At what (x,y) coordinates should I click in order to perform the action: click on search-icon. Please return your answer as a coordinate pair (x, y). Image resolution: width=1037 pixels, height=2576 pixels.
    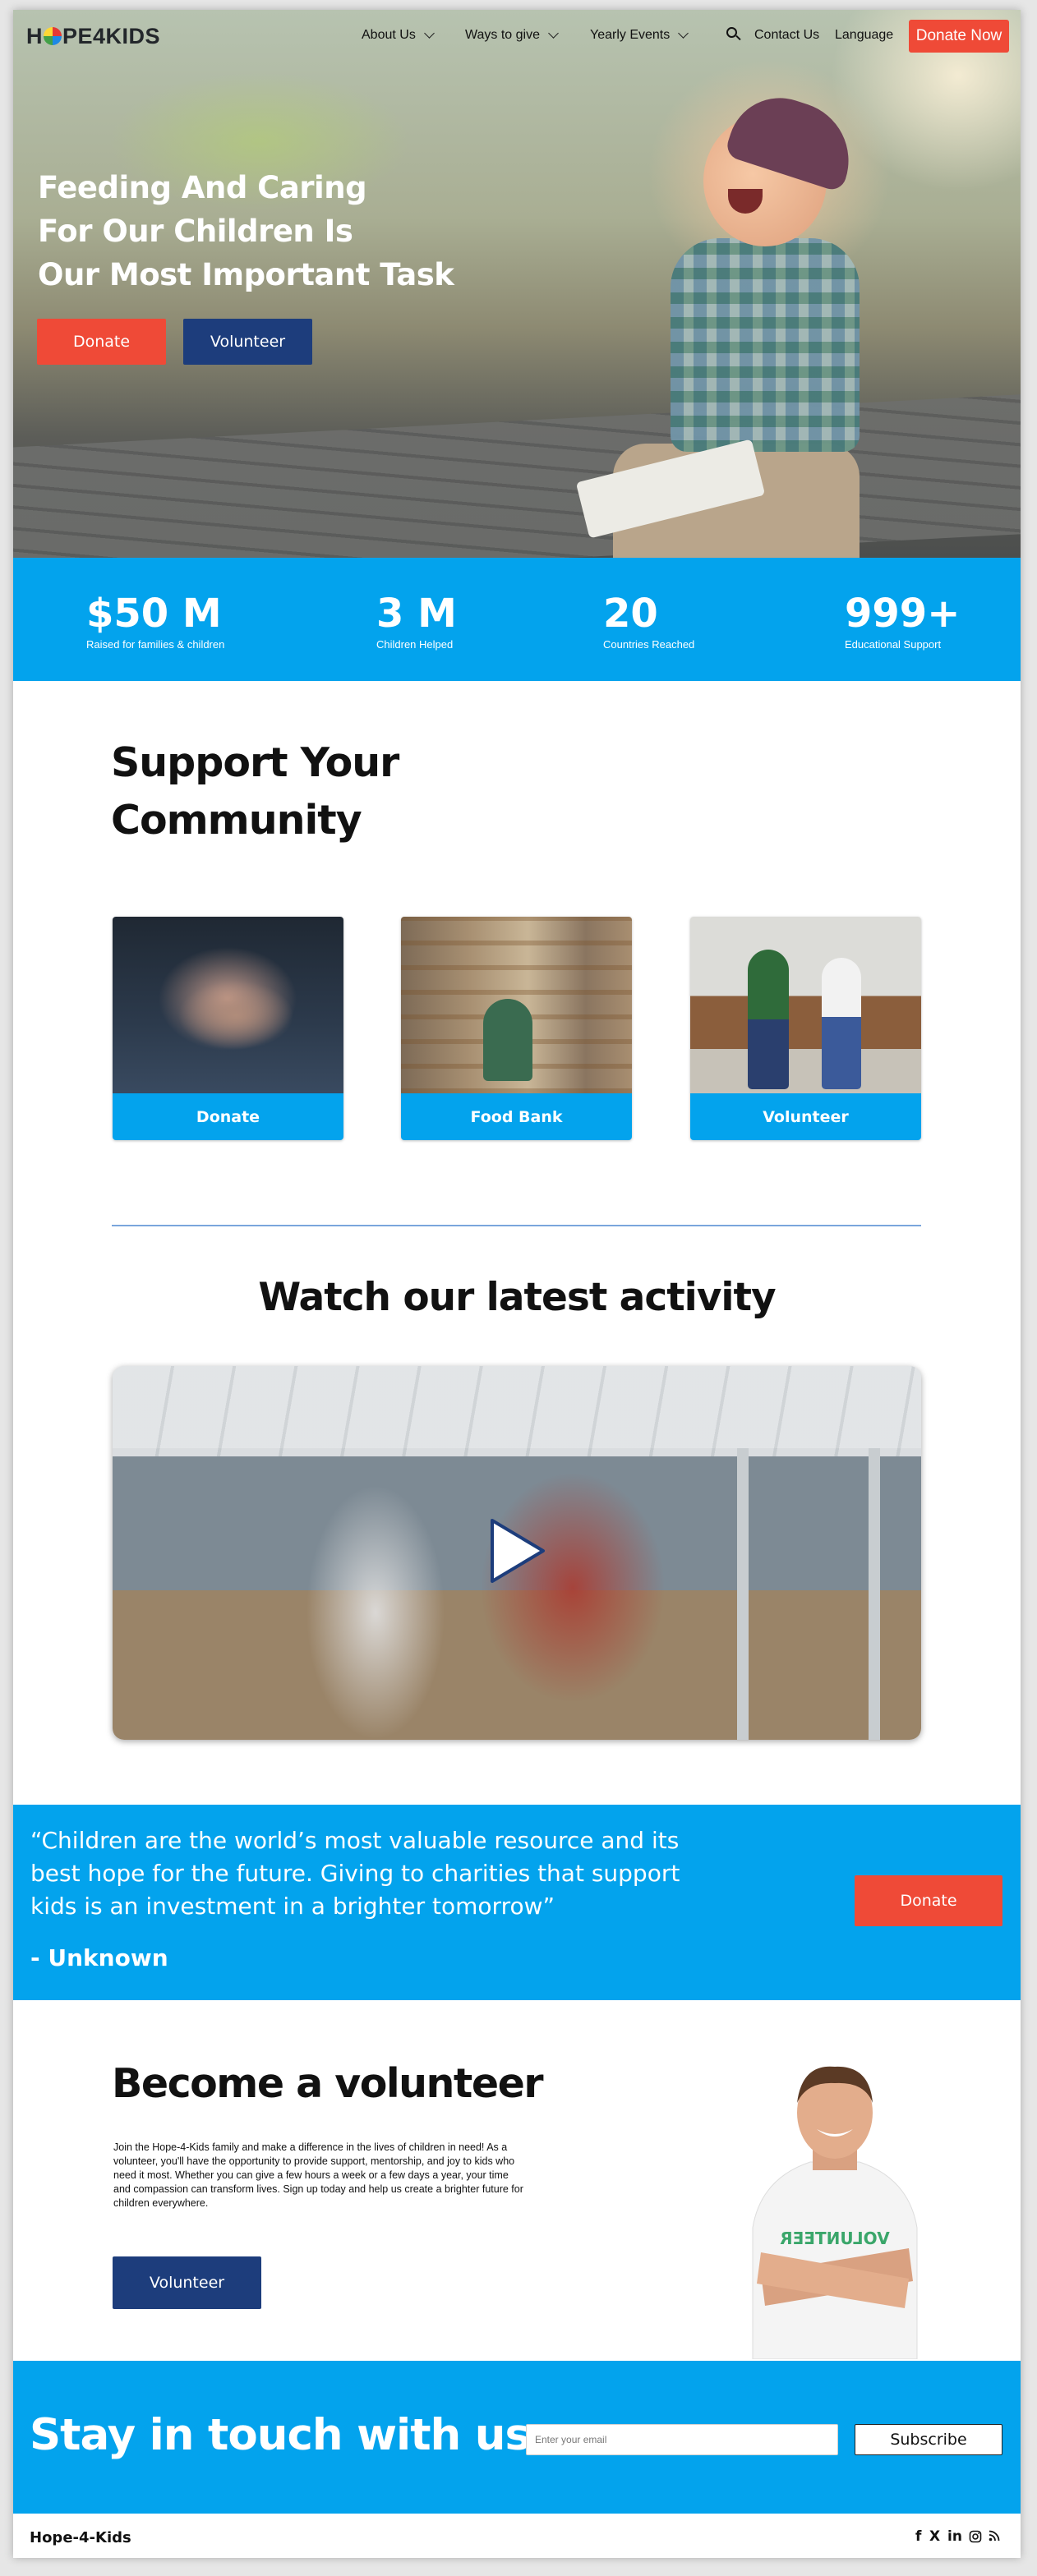
    Looking at the image, I should click on (733, 34).